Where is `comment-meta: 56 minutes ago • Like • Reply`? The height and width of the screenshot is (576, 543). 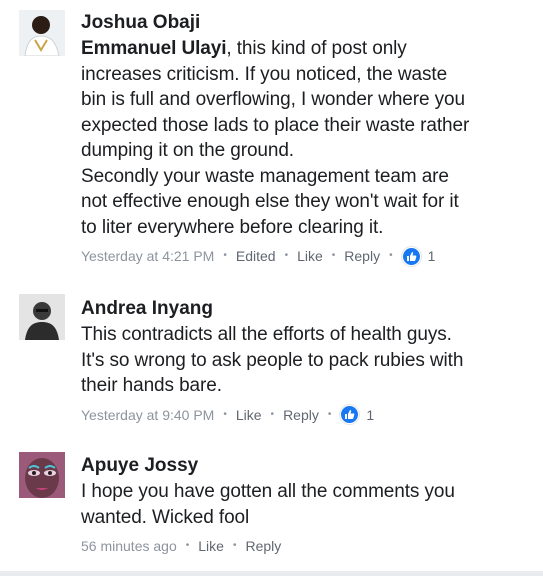 comment-meta: 56 minutes ago • Like • Reply is located at coordinates (306, 546).